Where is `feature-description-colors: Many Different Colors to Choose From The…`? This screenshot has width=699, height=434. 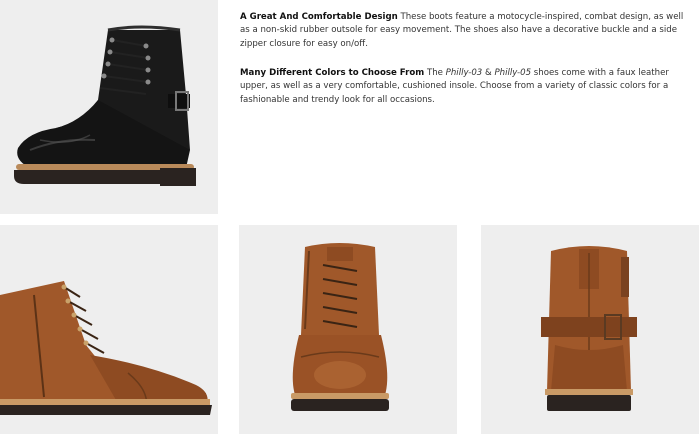 feature-description-colors: Many Different Colors to Choose From The… is located at coordinates (466, 87).